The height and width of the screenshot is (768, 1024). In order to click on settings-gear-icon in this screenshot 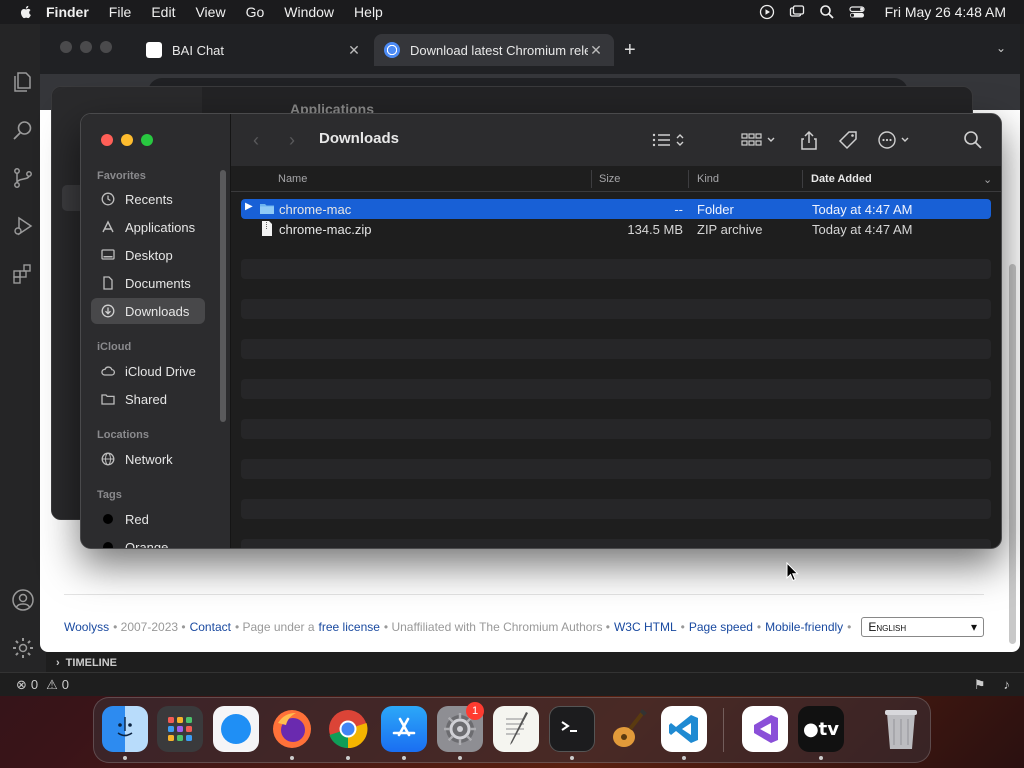, I will do `click(23, 648)`.